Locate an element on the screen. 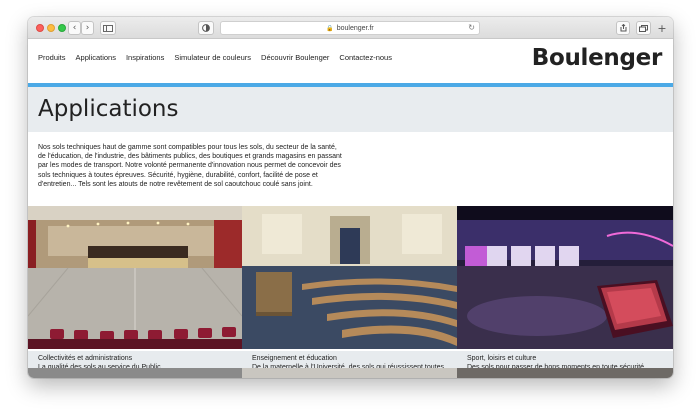  tabs-icon is located at coordinates (643, 28).